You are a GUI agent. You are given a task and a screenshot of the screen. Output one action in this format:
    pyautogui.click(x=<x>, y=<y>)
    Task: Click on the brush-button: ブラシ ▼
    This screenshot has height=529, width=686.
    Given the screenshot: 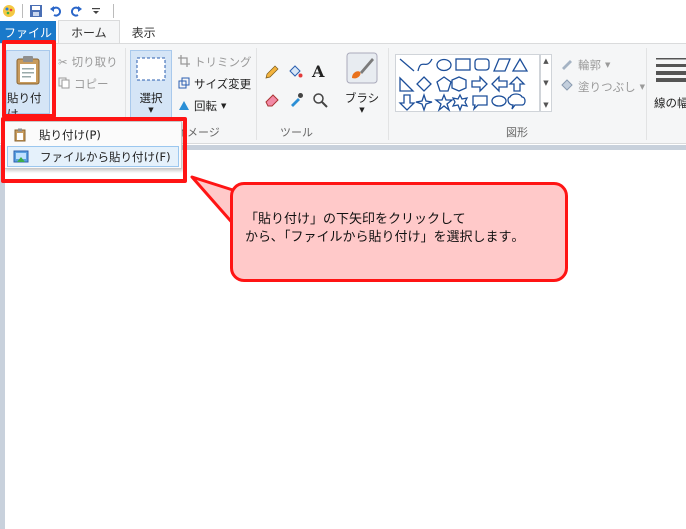 What is the action you would take?
    pyautogui.click(x=362, y=84)
    